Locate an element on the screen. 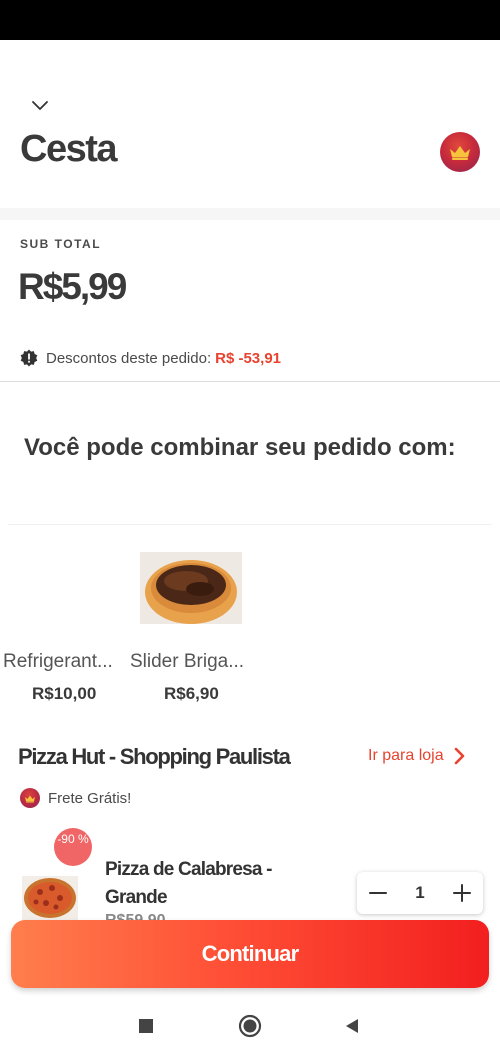 Image resolution: width=500 pixels, height=1056 pixels. discount-percent-badge: -90 % is located at coordinates (73, 847).